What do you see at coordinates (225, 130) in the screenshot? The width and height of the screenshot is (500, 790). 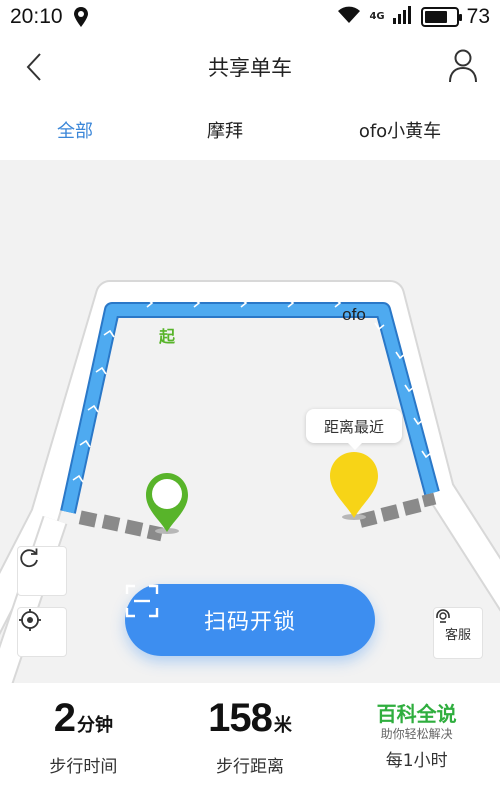 I see `tab-mobike: 摩拜` at bounding box center [225, 130].